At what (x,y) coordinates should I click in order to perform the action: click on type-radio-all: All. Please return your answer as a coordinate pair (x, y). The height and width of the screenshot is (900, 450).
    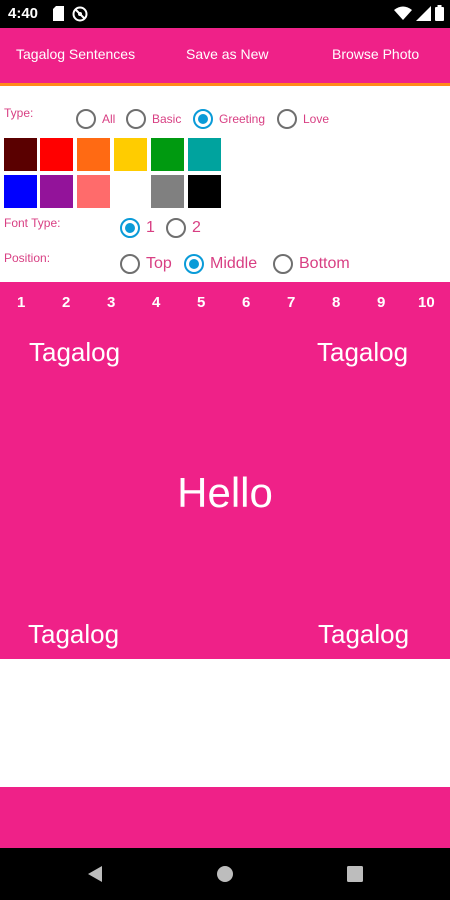
    Looking at the image, I should click on (95, 119).